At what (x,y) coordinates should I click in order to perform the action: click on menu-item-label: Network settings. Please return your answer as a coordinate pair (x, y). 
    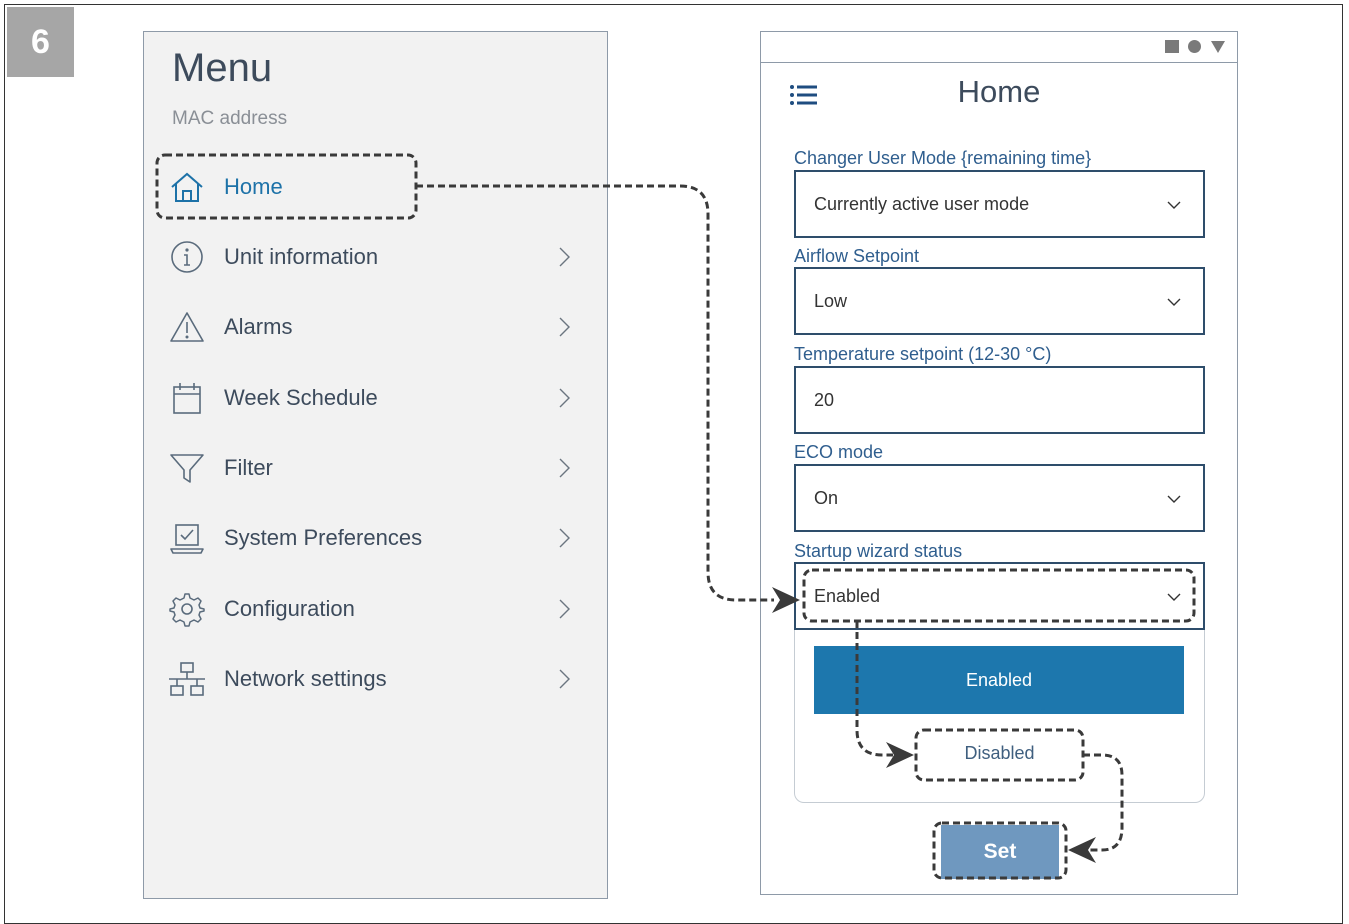
    Looking at the image, I should click on (305, 678).